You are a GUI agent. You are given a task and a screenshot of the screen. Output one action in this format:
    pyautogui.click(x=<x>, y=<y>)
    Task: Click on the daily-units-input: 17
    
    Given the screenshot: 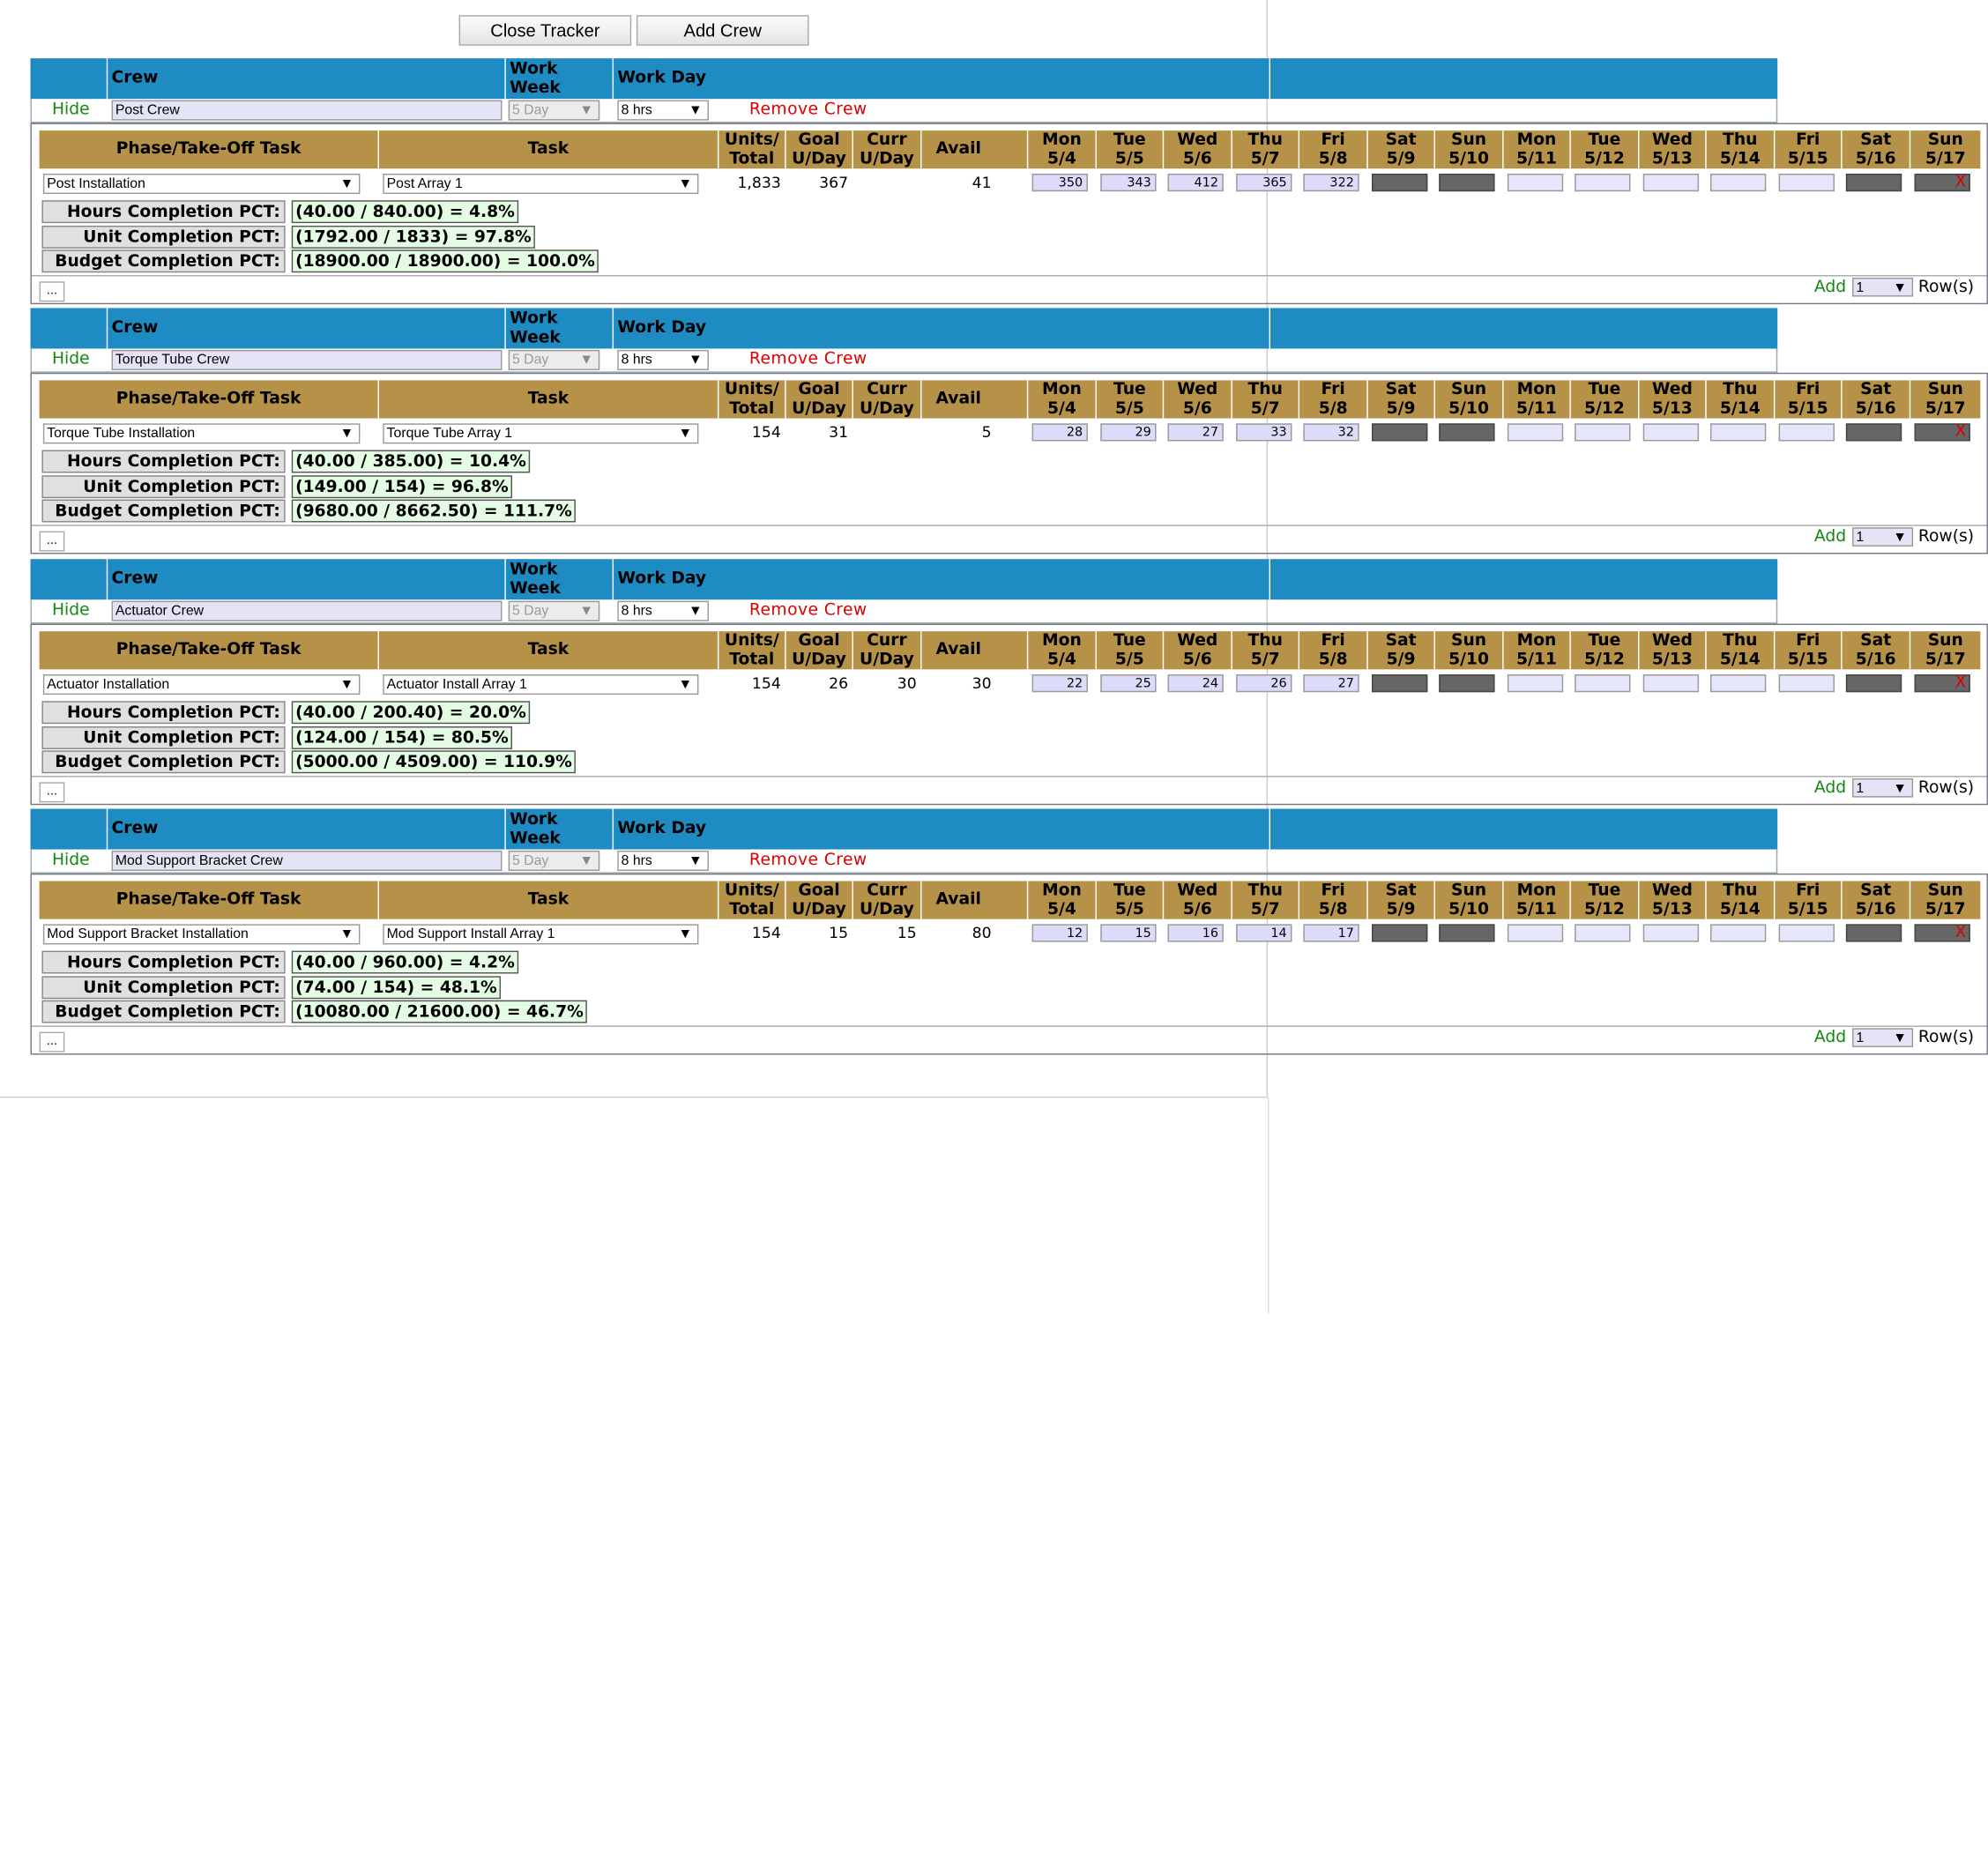 What is the action you would take?
    pyautogui.click(x=1331, y=933)
    